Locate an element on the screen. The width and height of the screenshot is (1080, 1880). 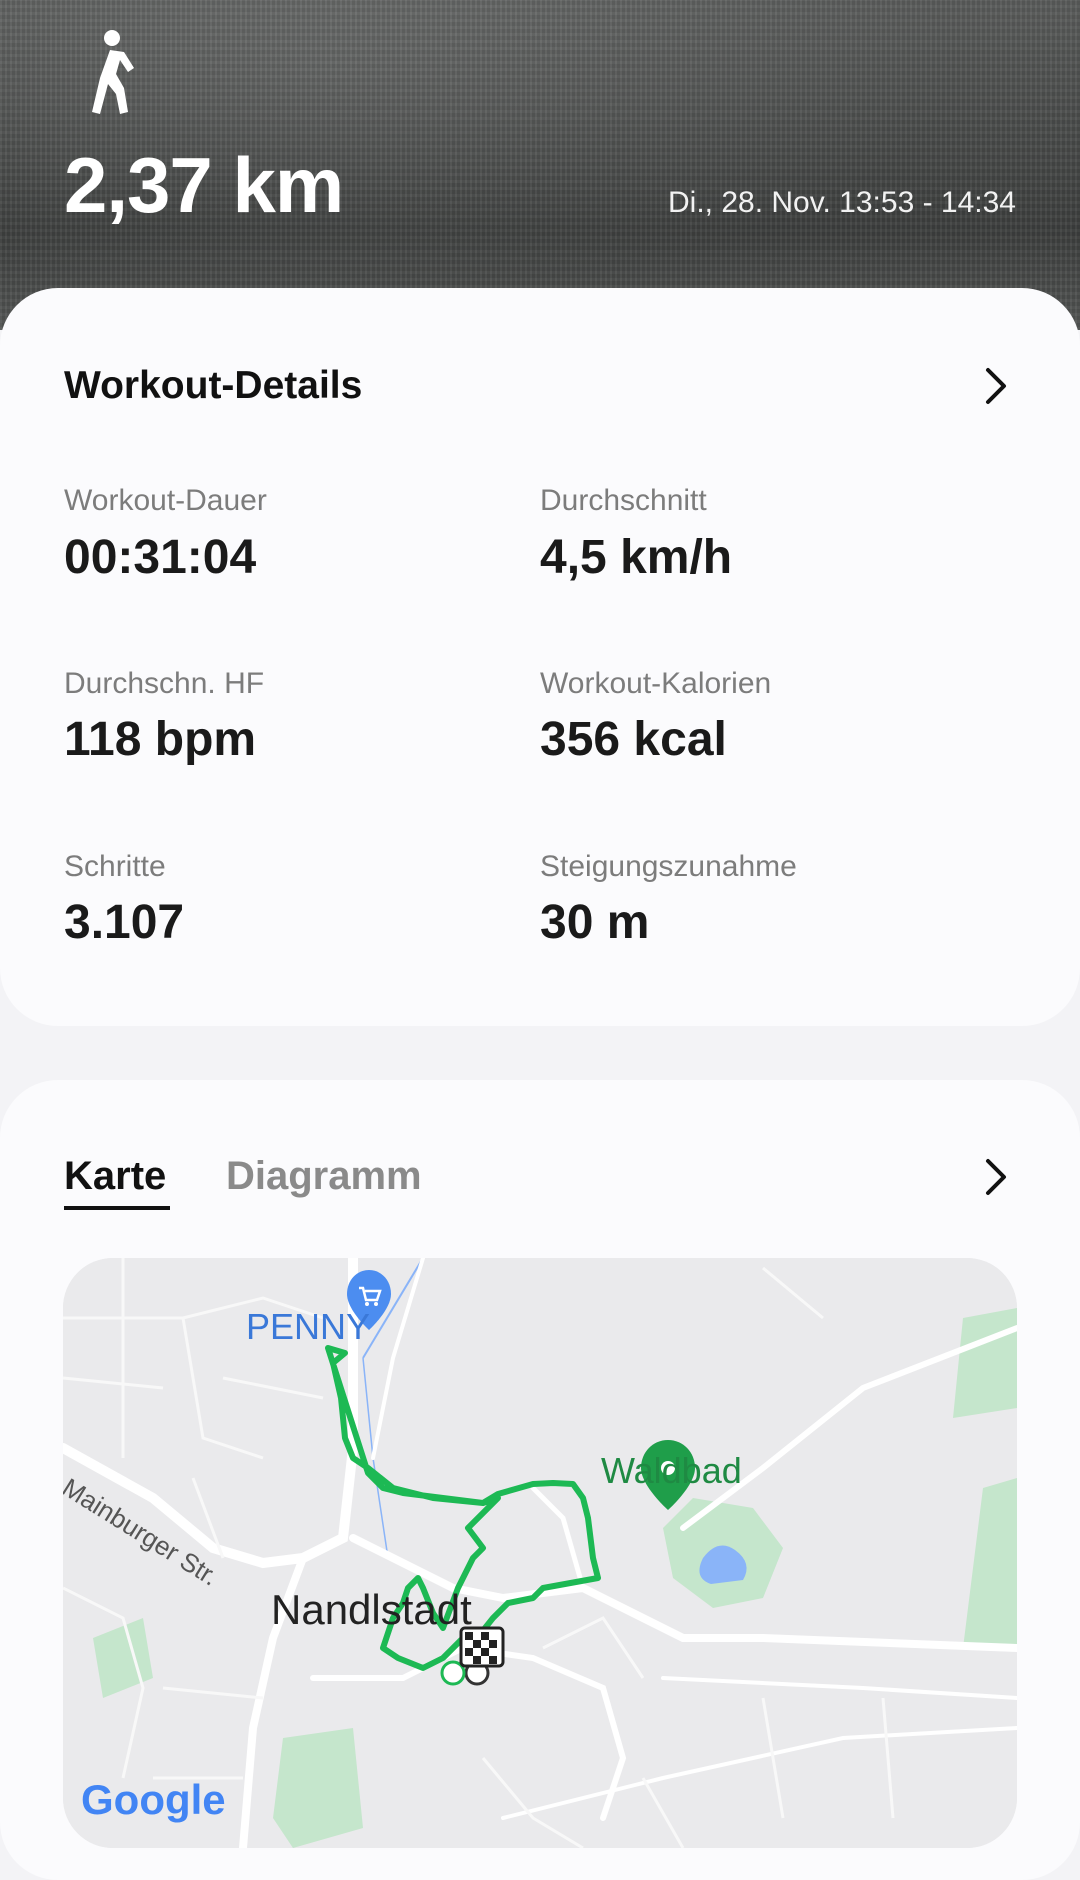
stat-value-elevation-gain: 30 m is located at coordinates (595, 922).